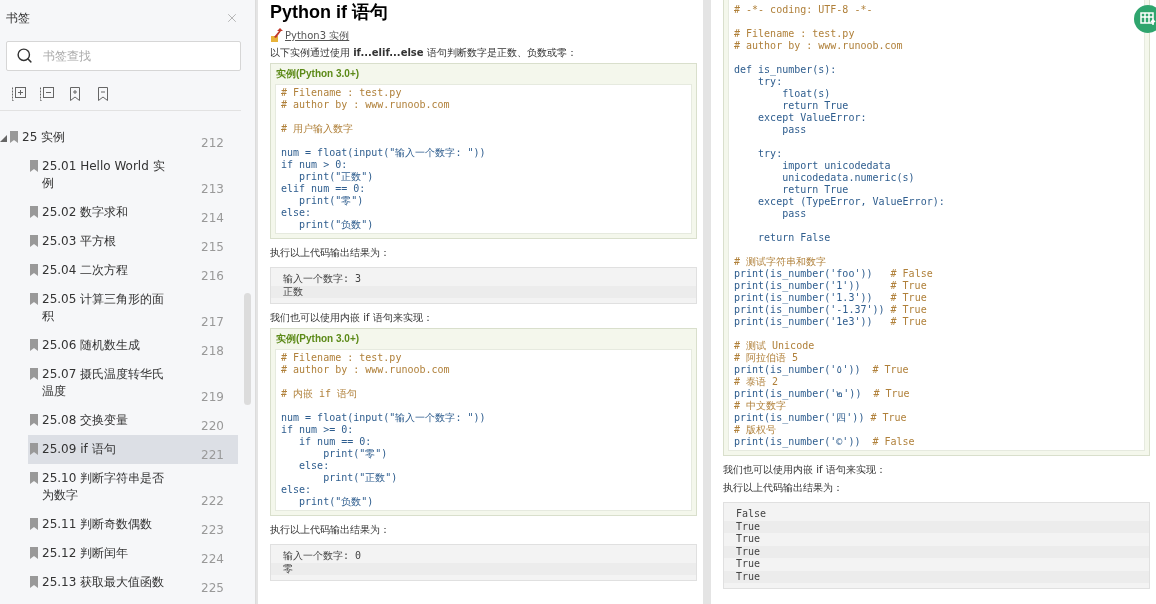  Describe the element at coordinates (212, 247) in the screenshot. I see `page-number: 215` at that location.